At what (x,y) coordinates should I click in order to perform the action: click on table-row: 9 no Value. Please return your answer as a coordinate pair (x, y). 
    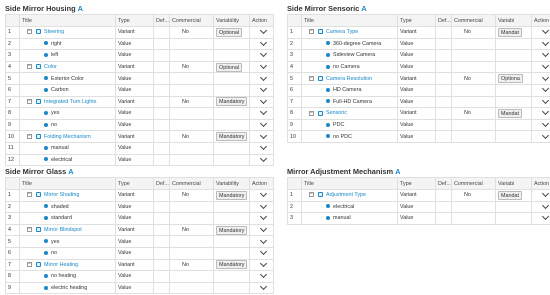
    Looking at the image, I should click on (139, 125).